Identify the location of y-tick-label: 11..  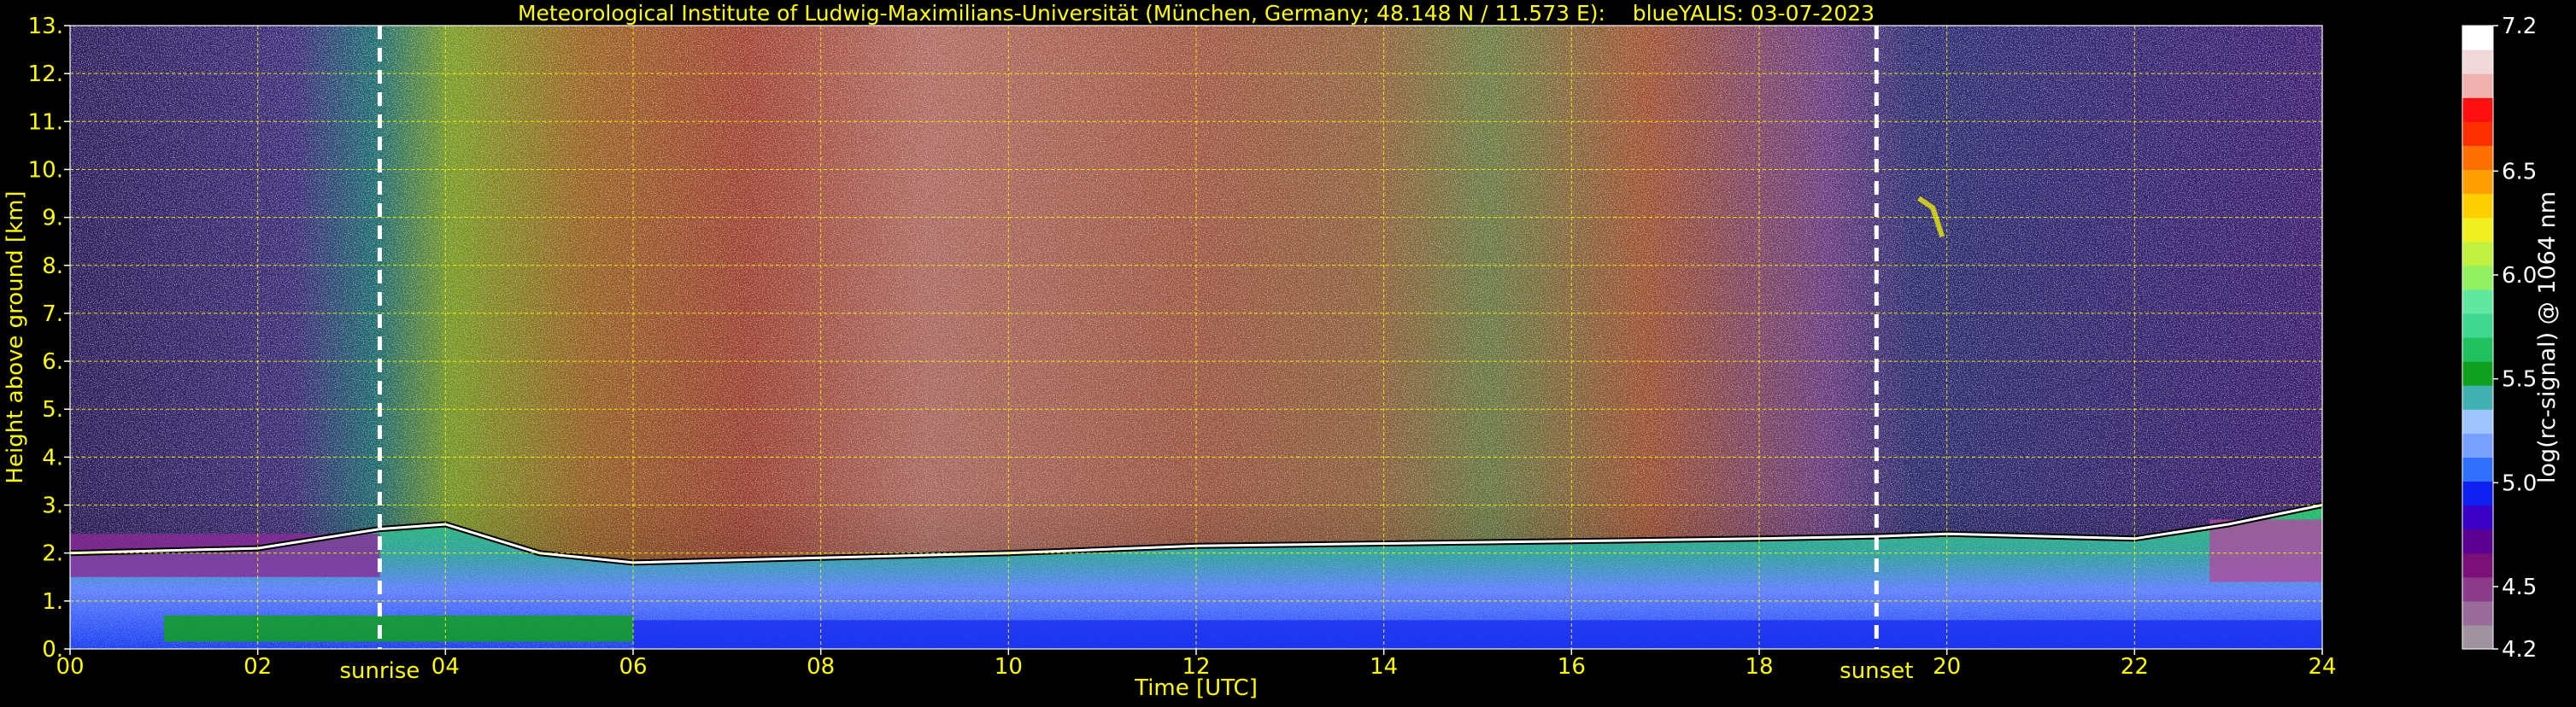
(45, 122).